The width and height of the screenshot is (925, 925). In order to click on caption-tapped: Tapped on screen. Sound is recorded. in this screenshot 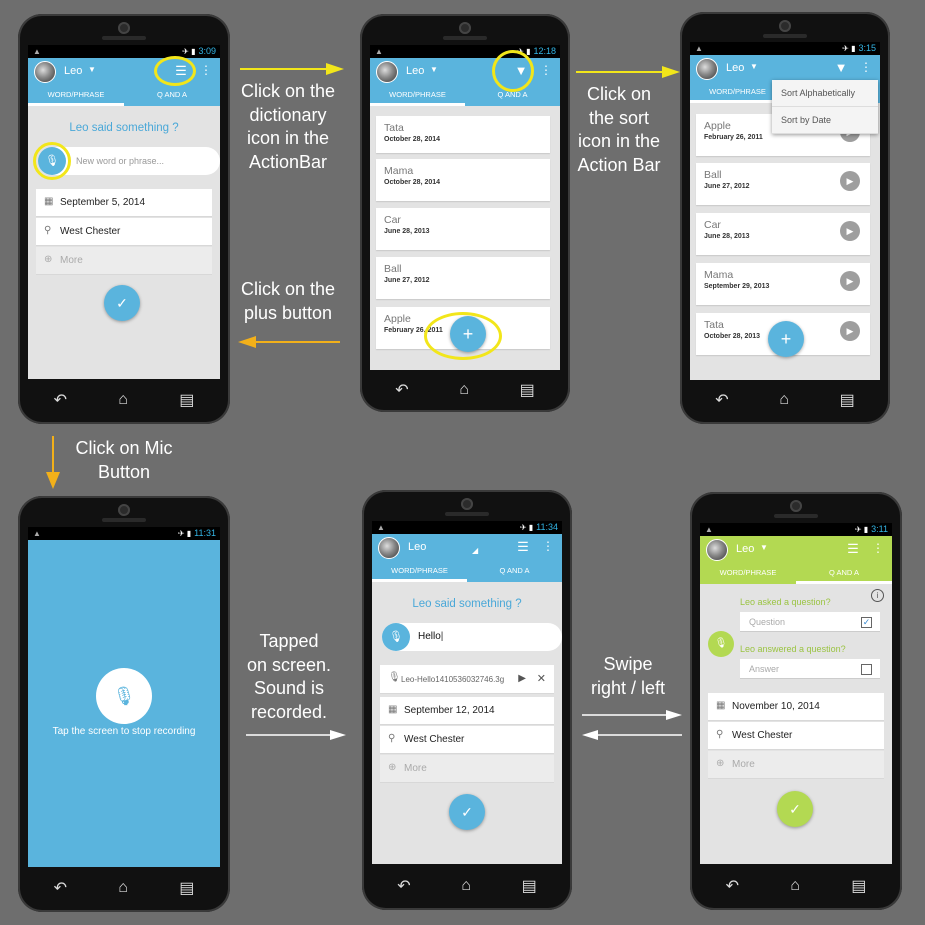, I will do `click(289, 676)`.